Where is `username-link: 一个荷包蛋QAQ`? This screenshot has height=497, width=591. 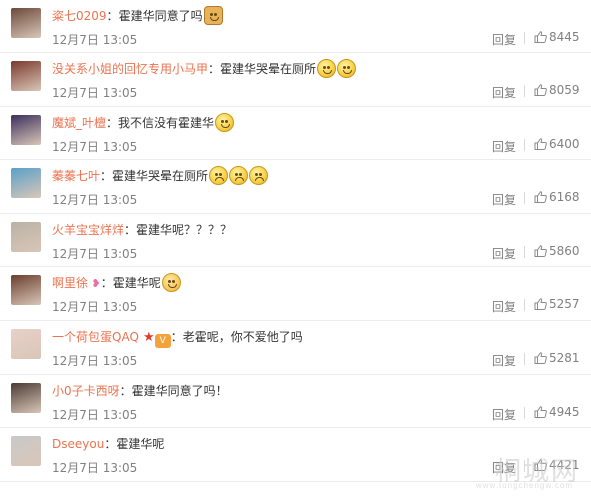 username-link: 一个荷包蛋QAQ is located at coordinates (95, 337).